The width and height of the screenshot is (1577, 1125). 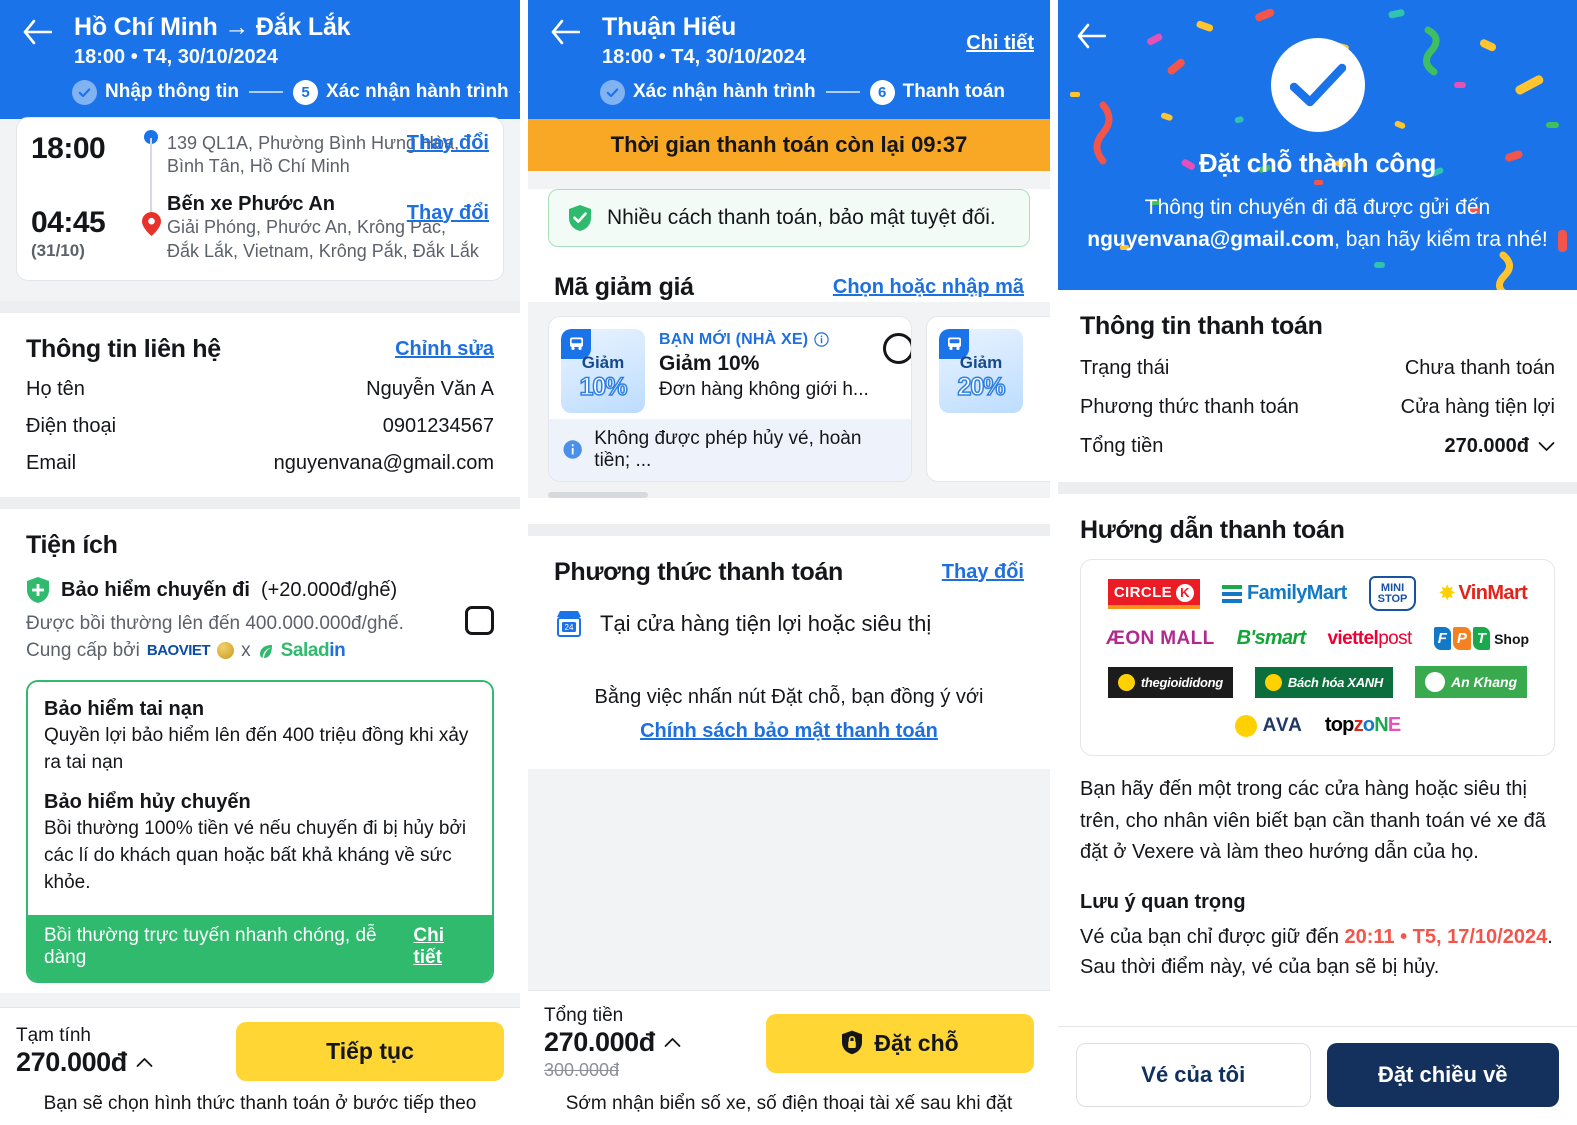 What do you see at coordinates (789, 731) in the screenshot?
I see `privacy-policy-link: Chính sách bảo mật thanh toán` at bounding box center [789, 731].